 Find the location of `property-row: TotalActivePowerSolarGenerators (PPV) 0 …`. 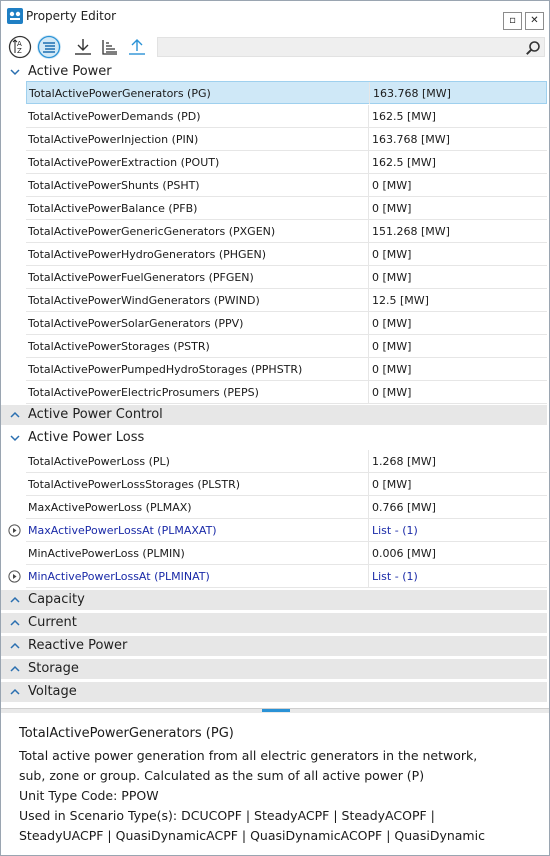

property-row: TotalActivePowerSolarGenerators (PPV) 0 … is located at coordinates (286, 323).